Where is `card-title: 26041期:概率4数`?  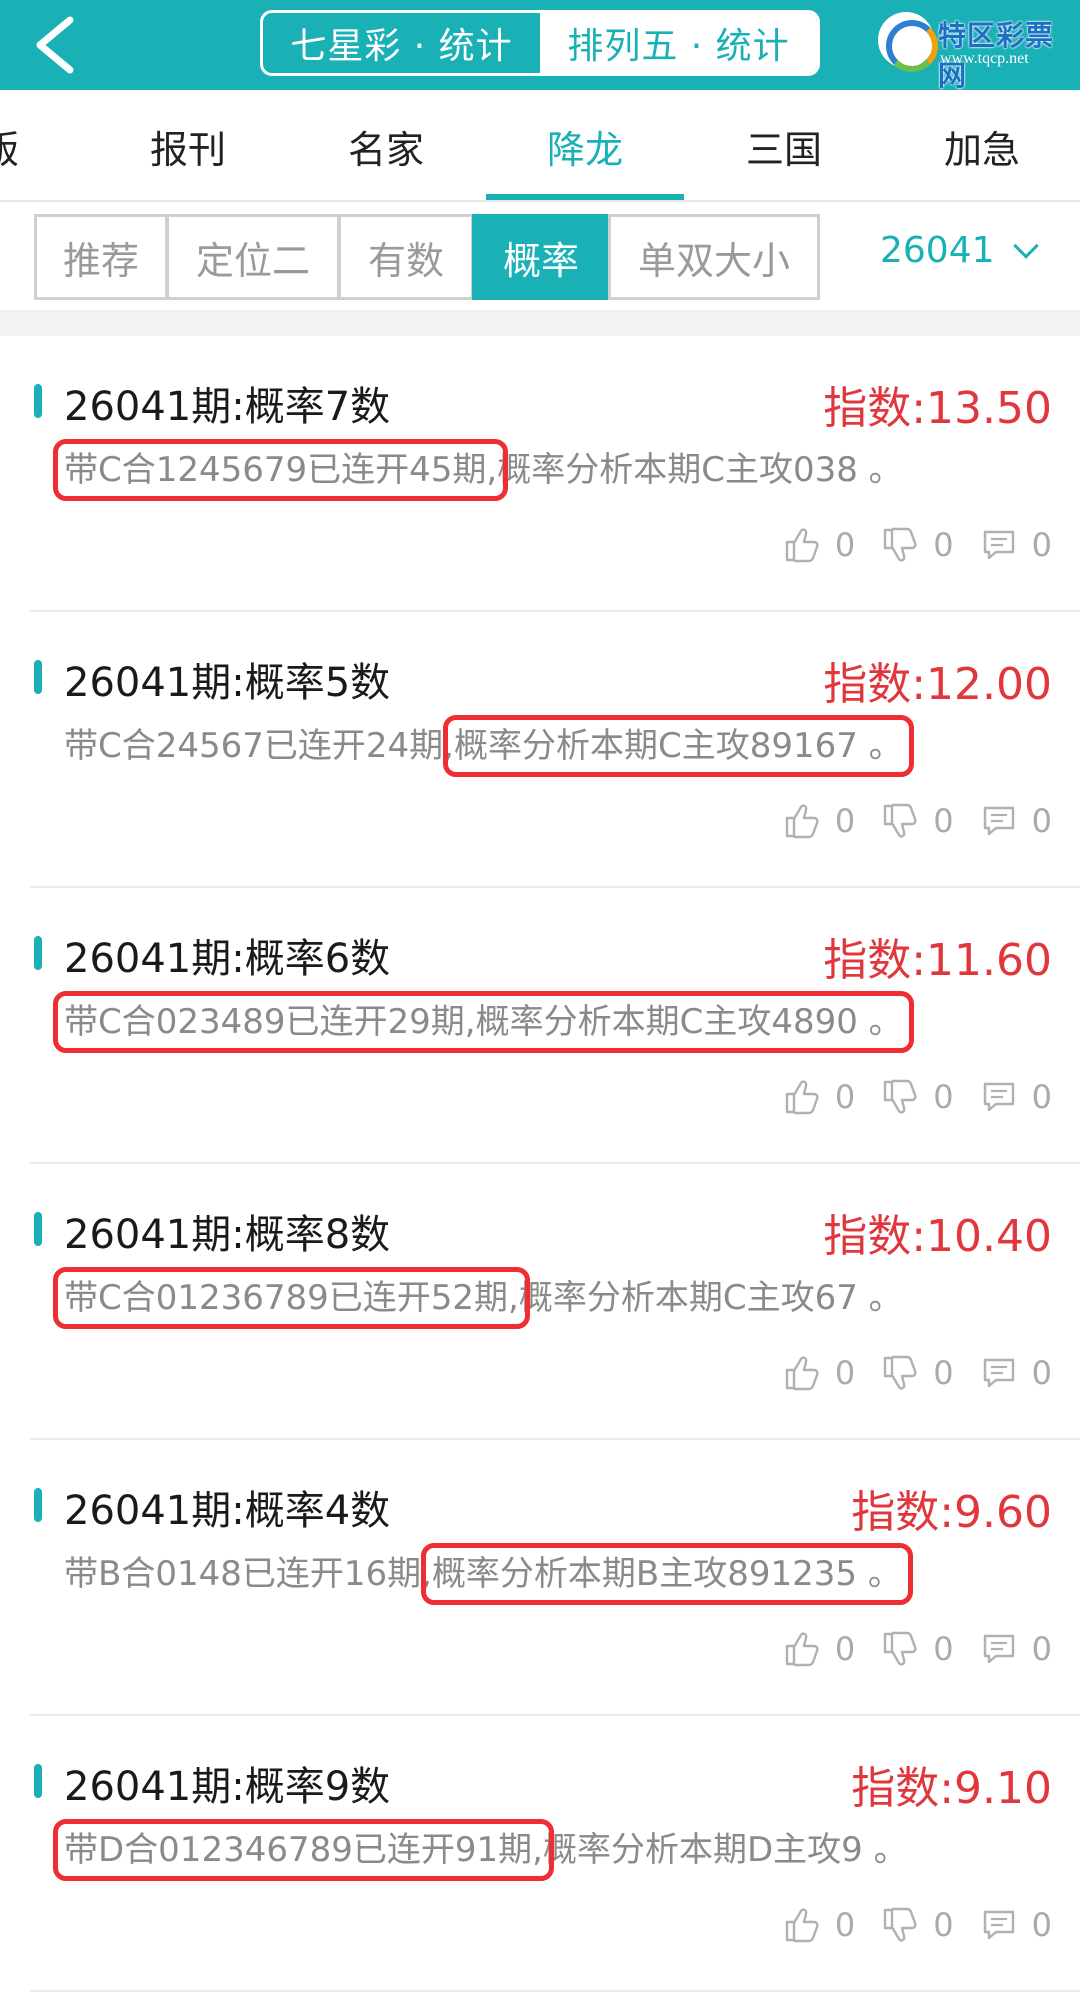 card-title: 26041期:概率4数 is located at coordinates (227, 1507).